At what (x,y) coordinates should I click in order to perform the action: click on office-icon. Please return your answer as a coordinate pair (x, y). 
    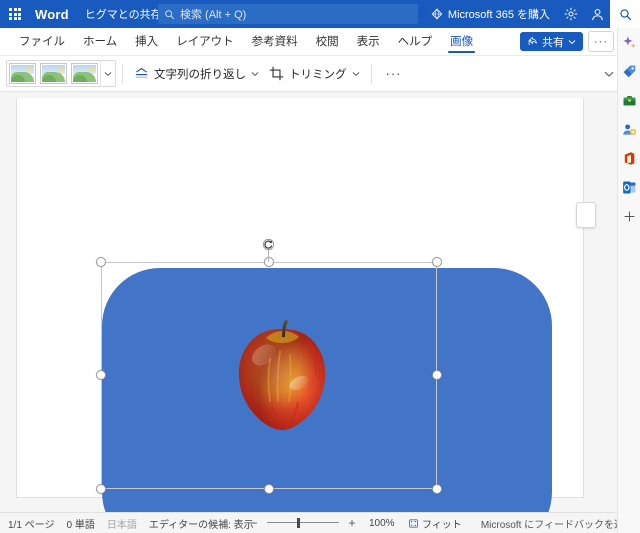
    Looking at the image, I should click on (629, 158).